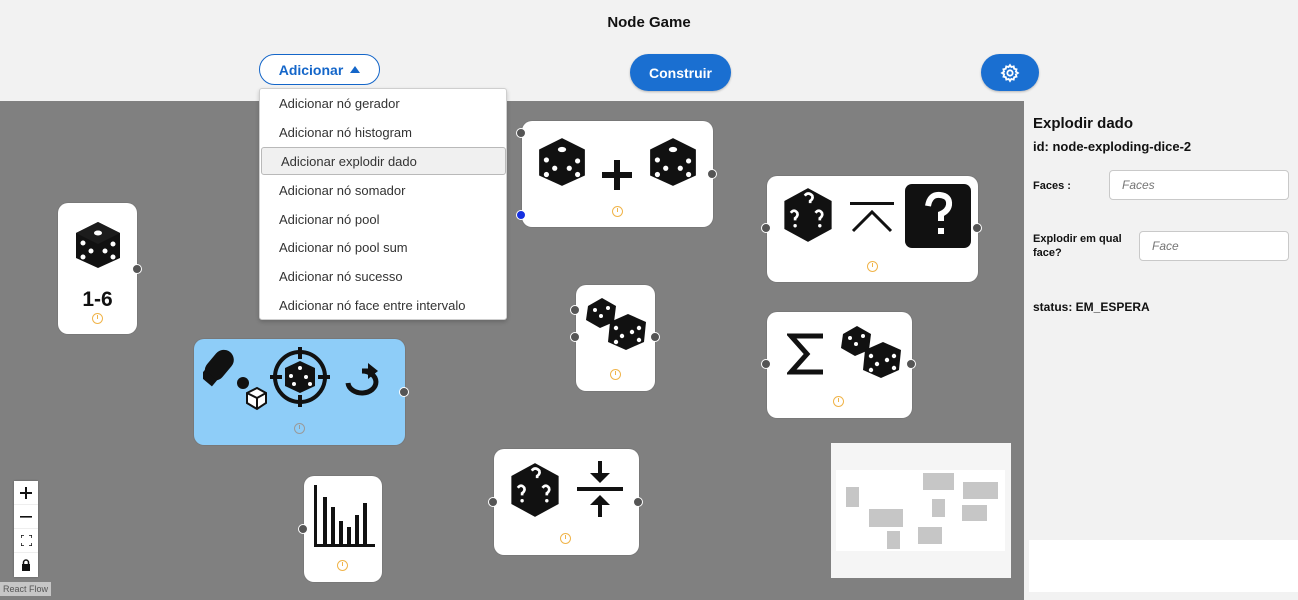  Describe the element at coordinates (1112, 146) in the screenshot. I see `node-id: id: node-exploding-dice-2` at that location.